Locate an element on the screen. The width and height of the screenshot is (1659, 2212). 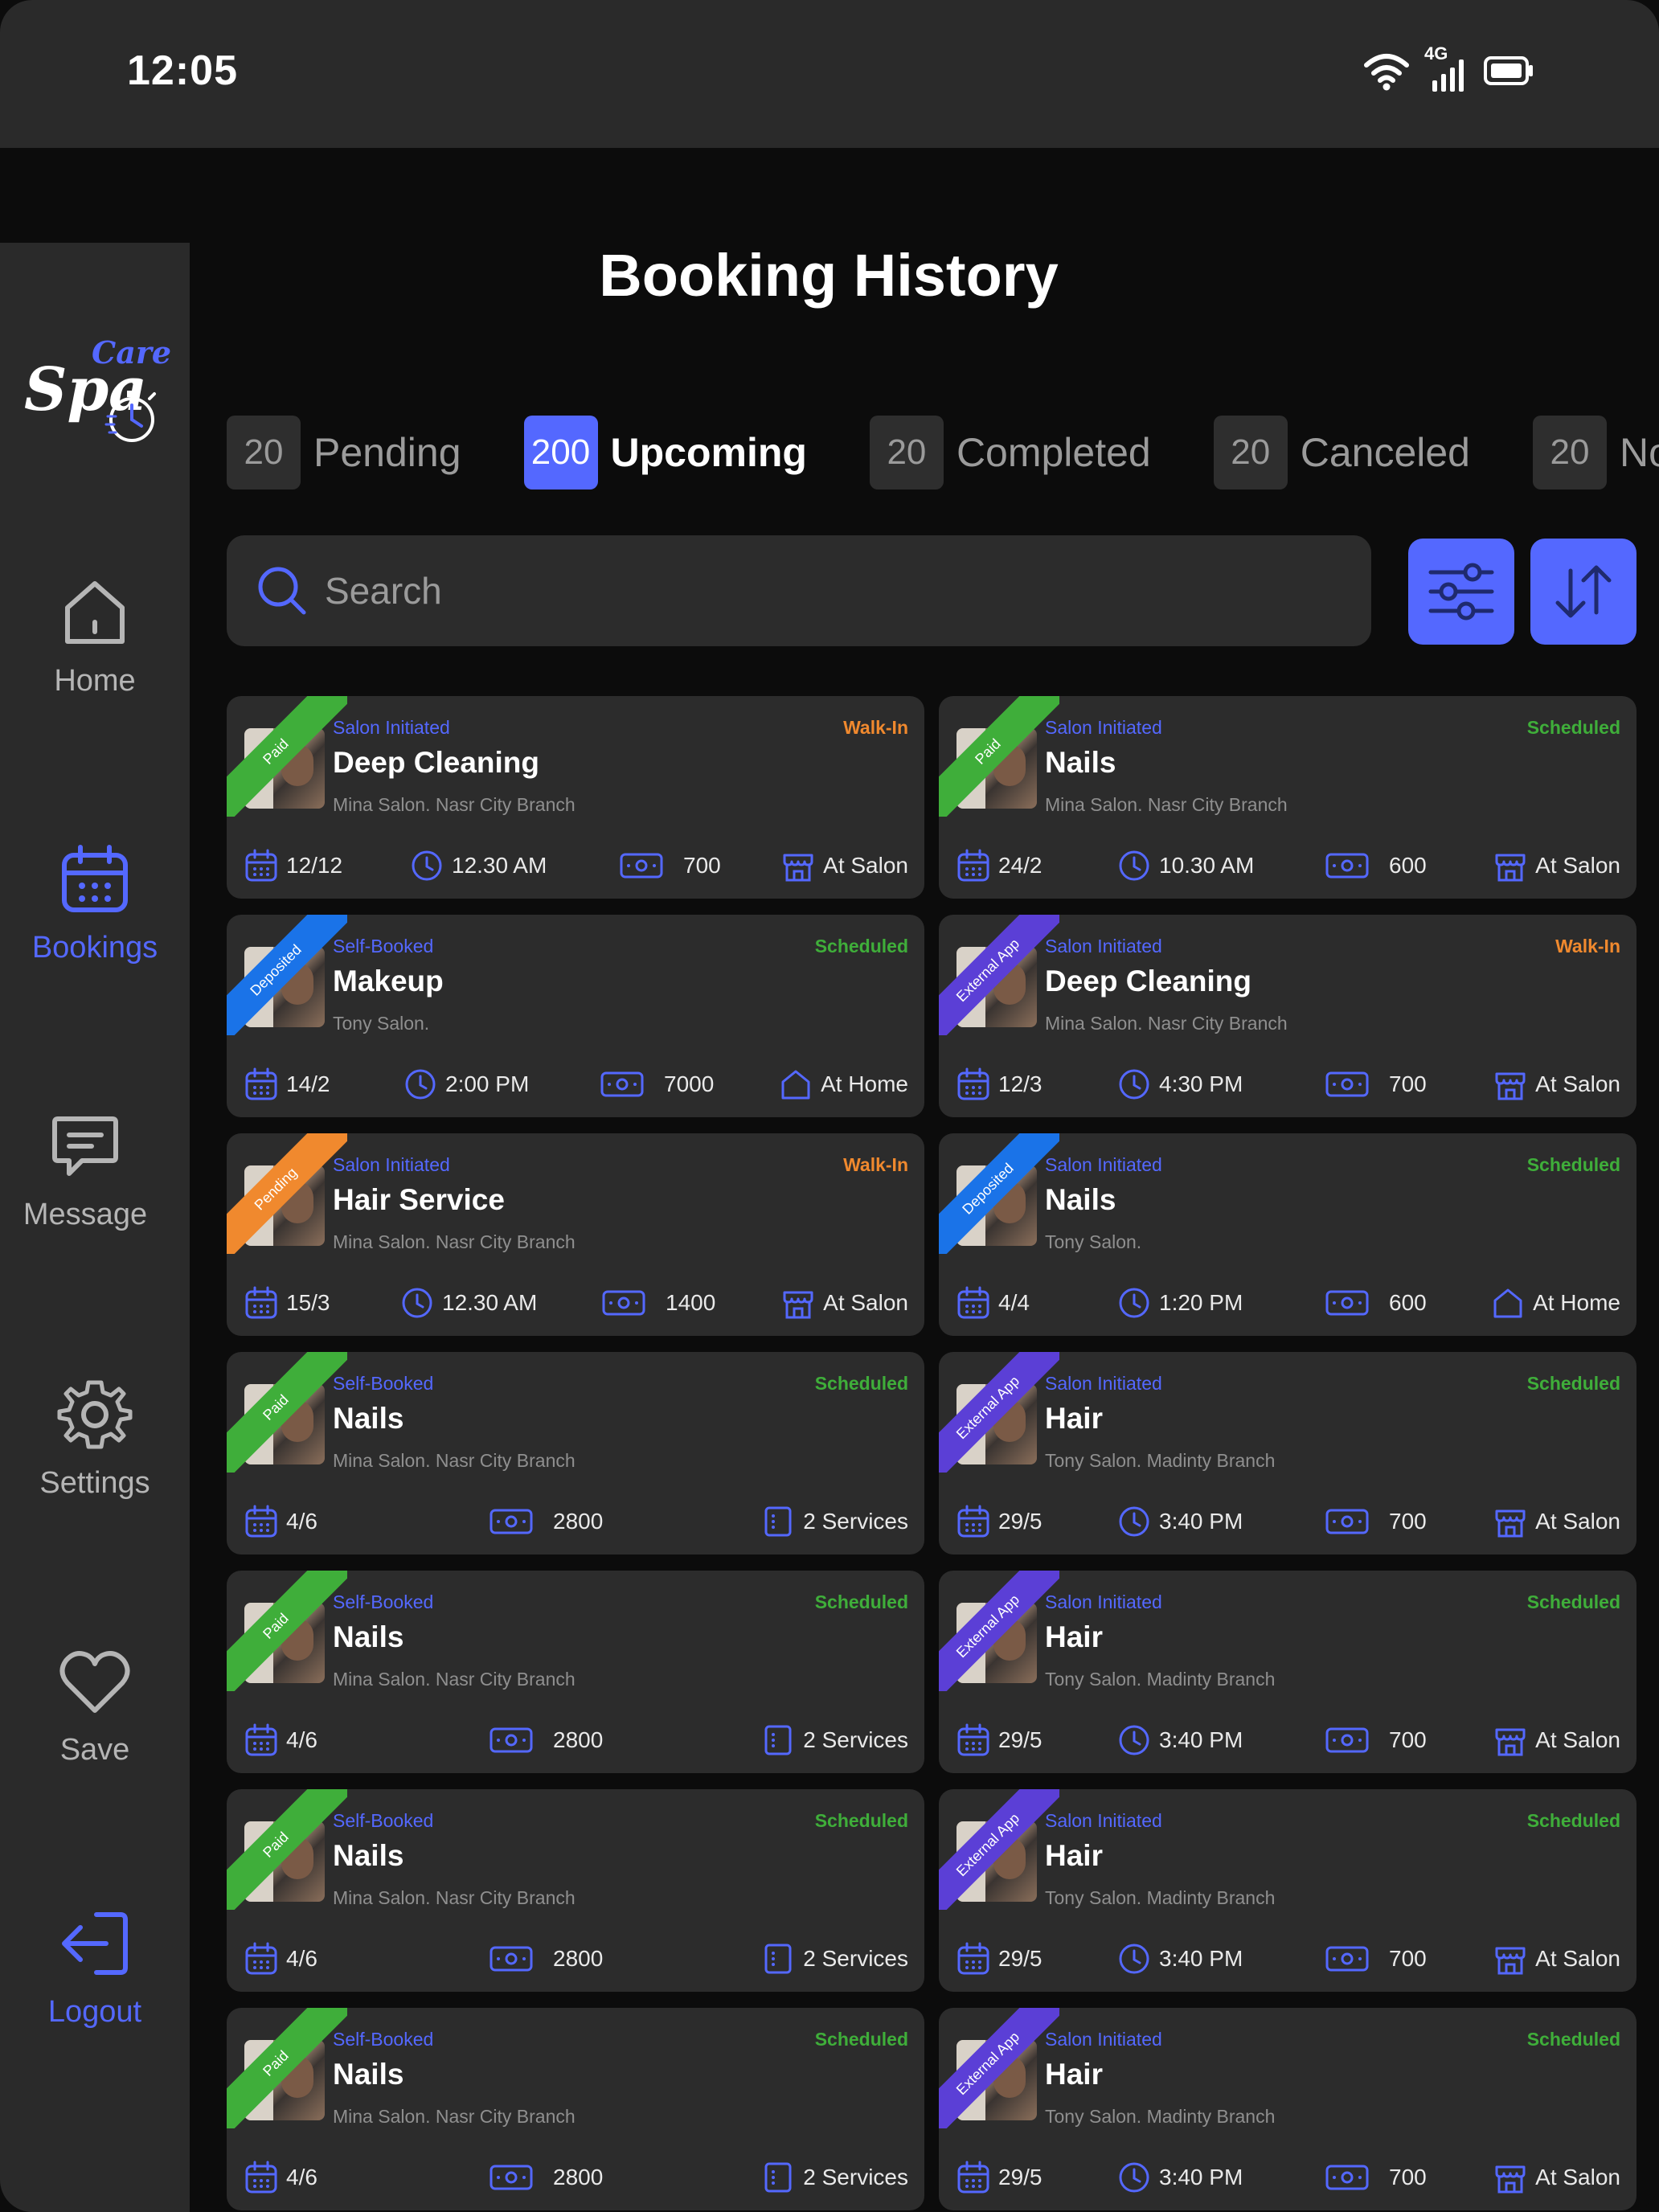
filter-button is located at coordinates (1461, 592).